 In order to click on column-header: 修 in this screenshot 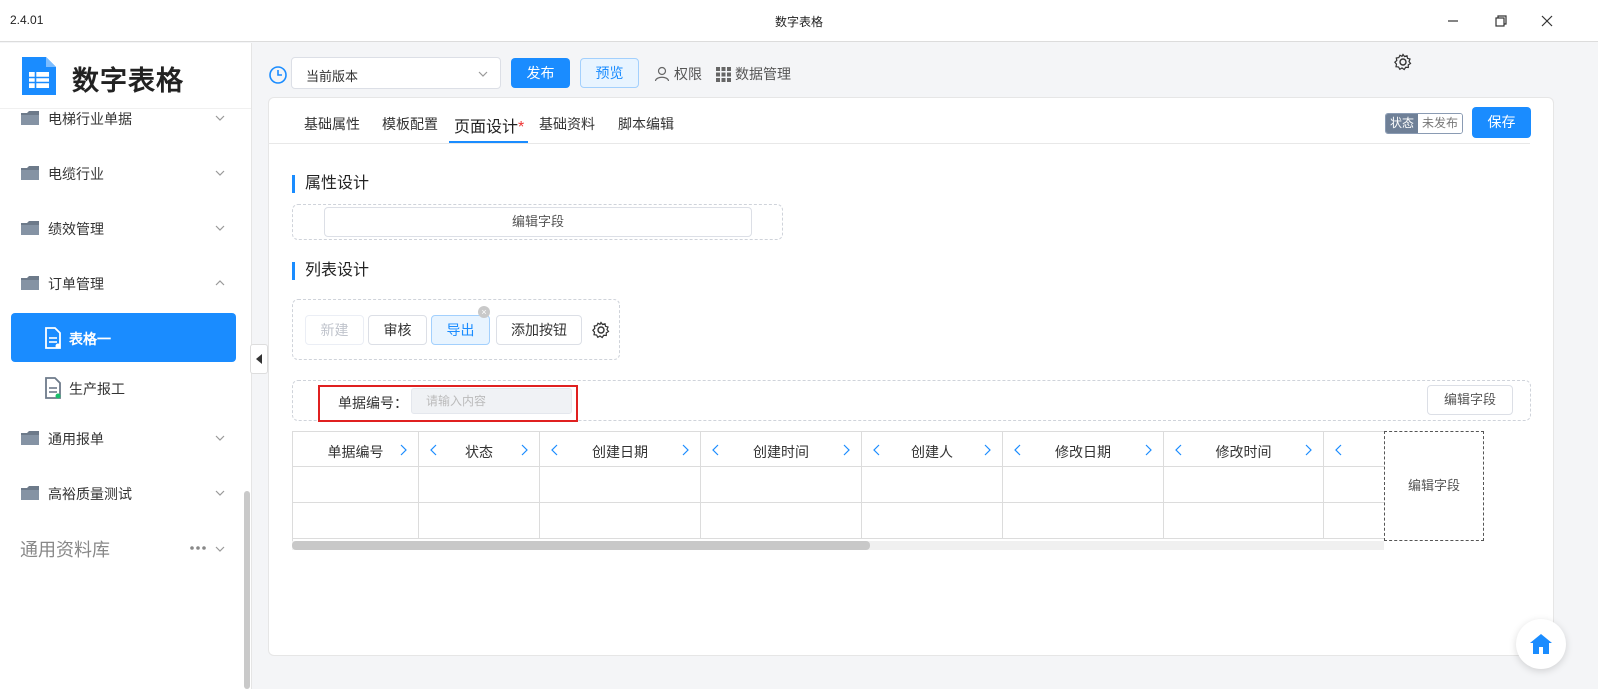, I will do `click(1354, 449)`.